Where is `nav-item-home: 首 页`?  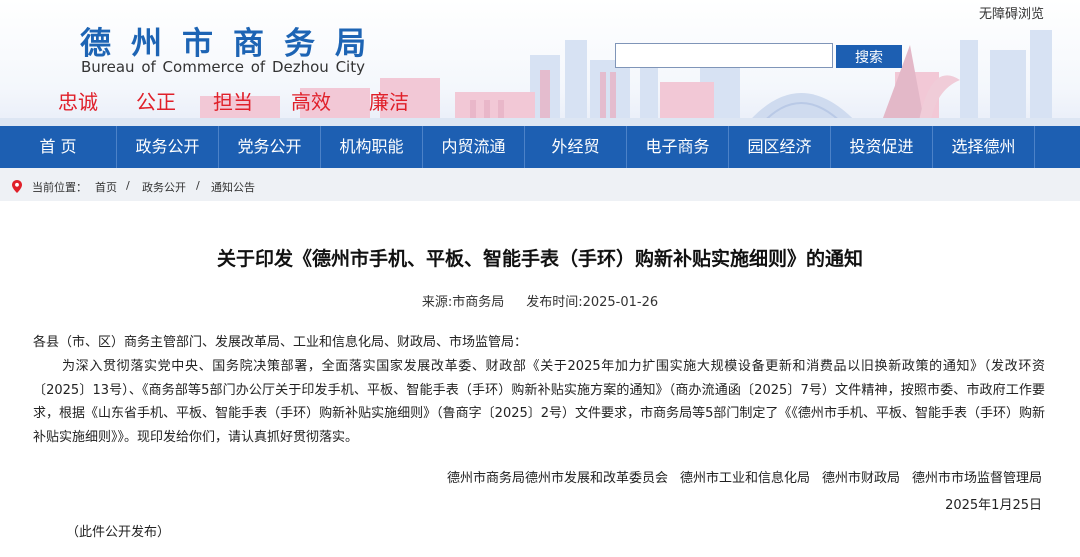
nav-item-home: 首 页 is located at coordinates (58, 147).